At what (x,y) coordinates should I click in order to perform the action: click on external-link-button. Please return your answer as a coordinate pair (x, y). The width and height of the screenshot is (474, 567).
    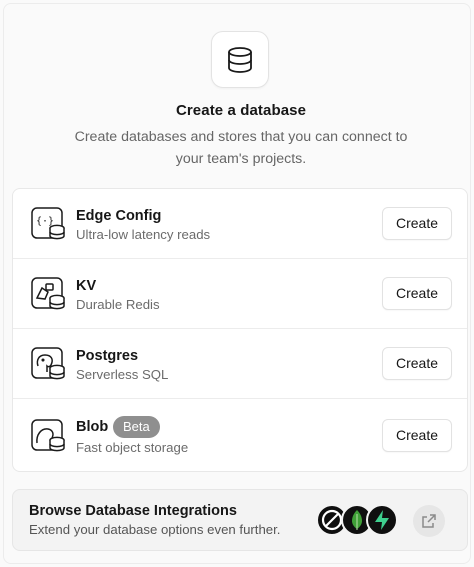
    Looking at the image, I should click on (429, 521).